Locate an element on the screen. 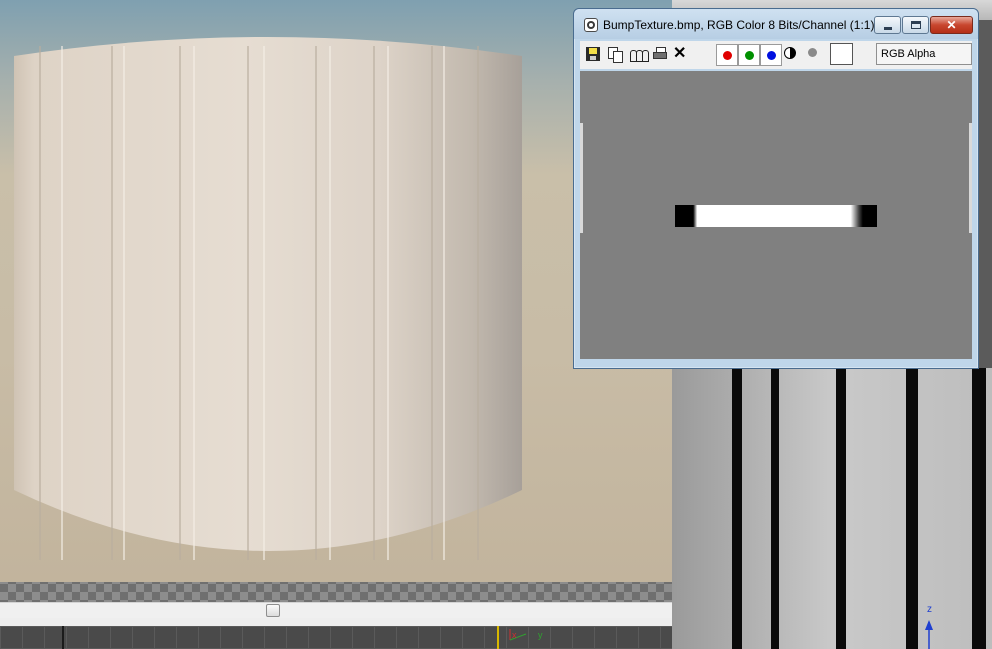 This screenshot has width=992, height=649. green-channel-button is located at coordinates (749, 55).